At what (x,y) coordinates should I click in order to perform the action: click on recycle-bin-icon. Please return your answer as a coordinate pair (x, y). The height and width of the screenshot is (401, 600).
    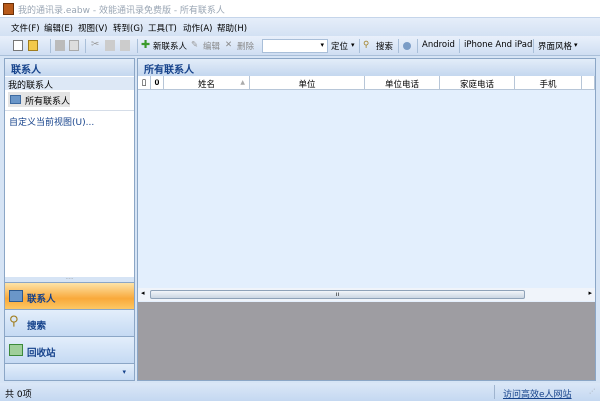
    Looking at the image, I should click on (16, 350).